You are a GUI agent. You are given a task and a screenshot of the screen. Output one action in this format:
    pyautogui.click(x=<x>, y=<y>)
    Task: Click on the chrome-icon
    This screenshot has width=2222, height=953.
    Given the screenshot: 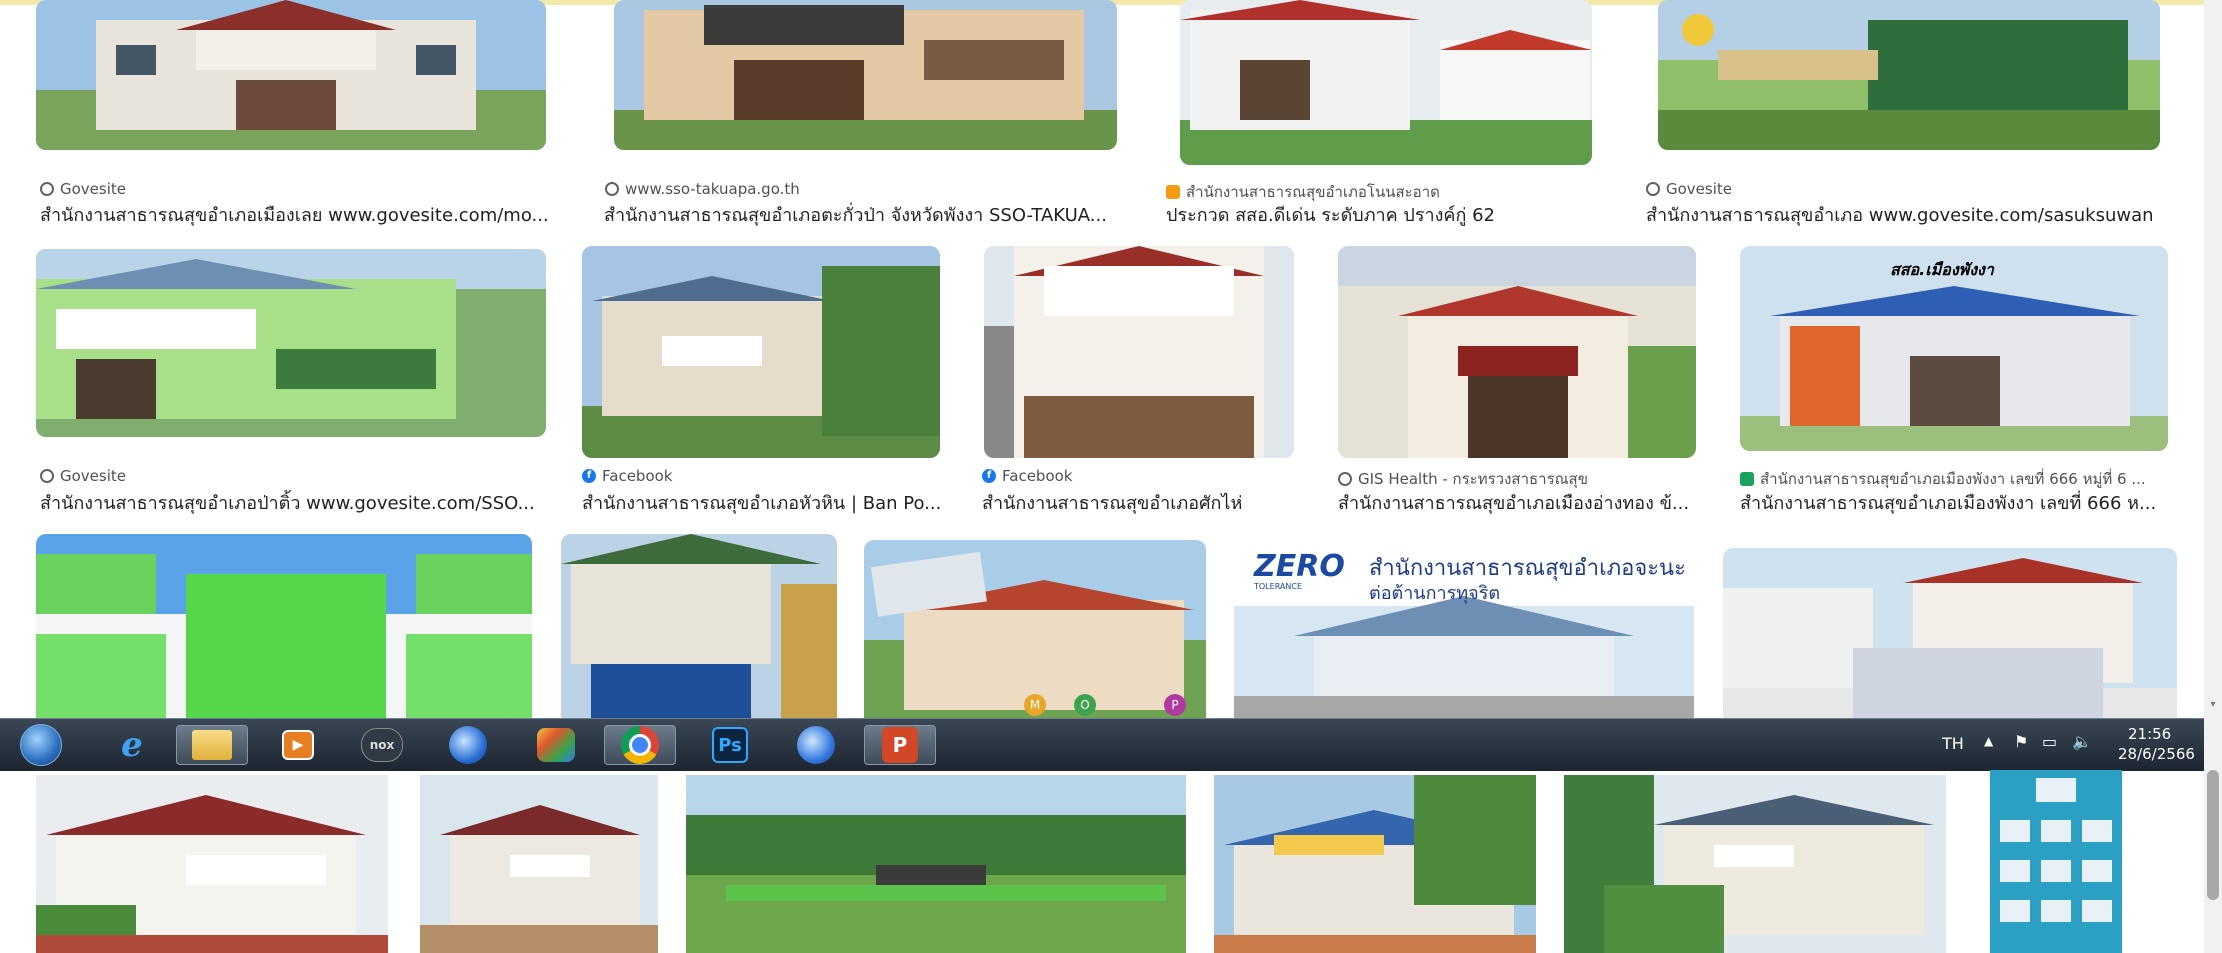 What is the action you would take?
    pyautogui.click(x=640, y=745)
    